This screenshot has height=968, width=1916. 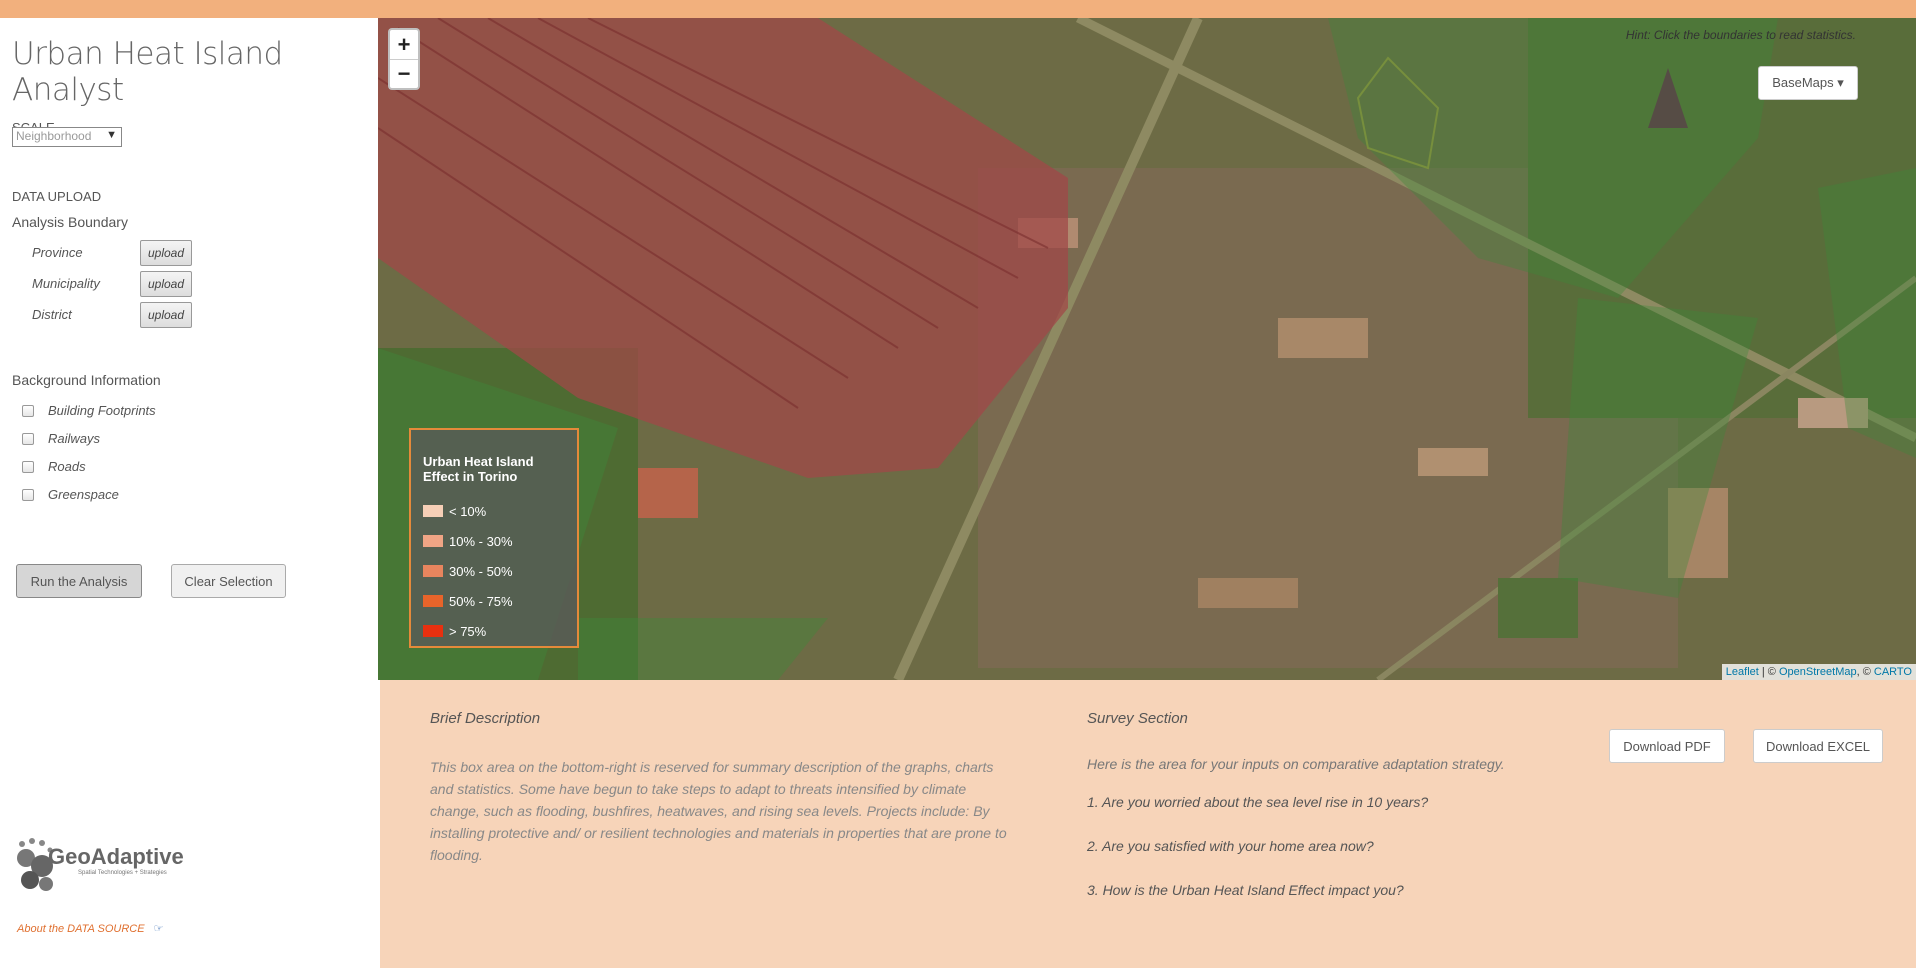 I want to click on zoom-out-button: −, so click(x=404, y=73).